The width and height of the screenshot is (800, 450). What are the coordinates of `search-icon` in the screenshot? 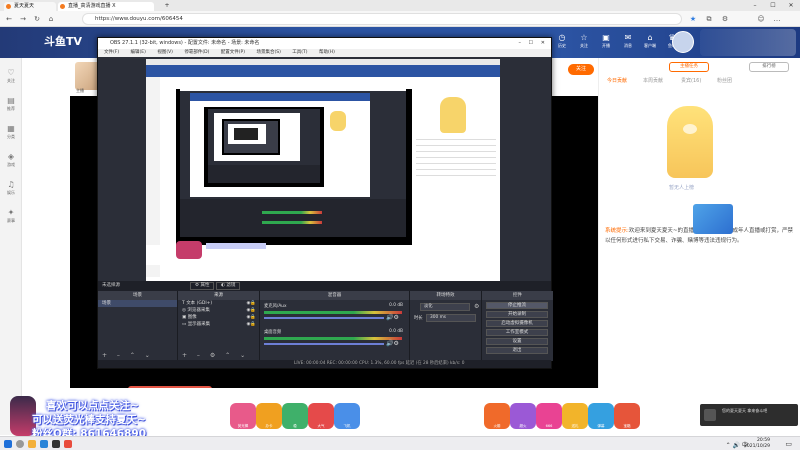 It's located at (20, 444).